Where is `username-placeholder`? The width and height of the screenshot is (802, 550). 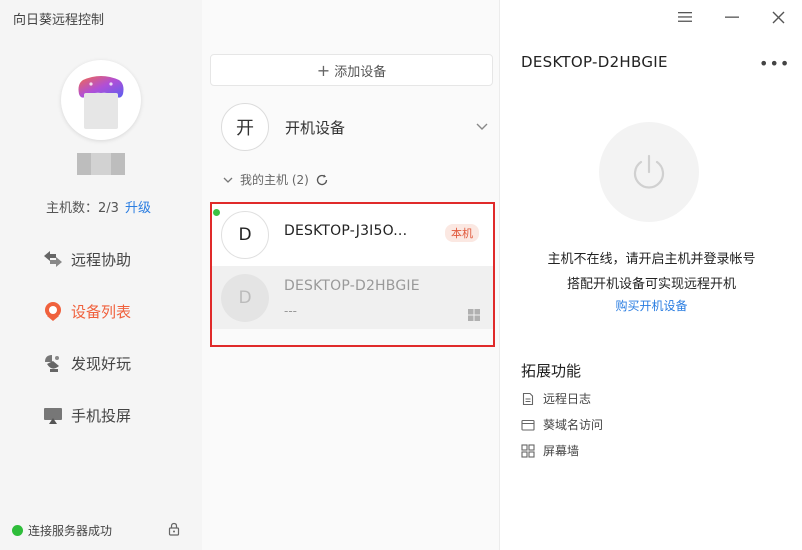 username-placeholder is located at coordinates (101, 164).